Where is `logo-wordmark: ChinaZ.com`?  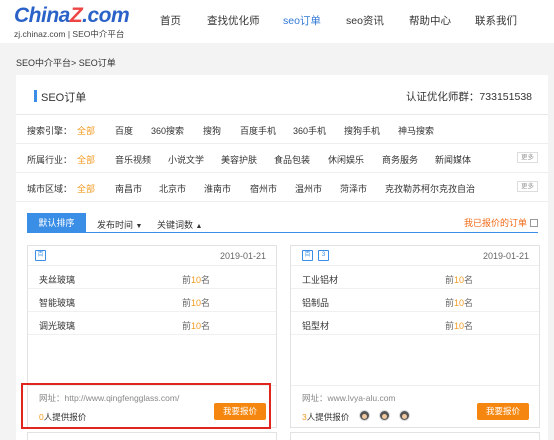 logo-wordmark: ChinaZ.com is located at coordinates (72, 15).